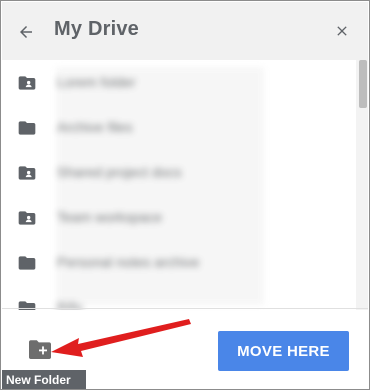  I want to click on folder-name: Shared project docs, so click(119, 172).